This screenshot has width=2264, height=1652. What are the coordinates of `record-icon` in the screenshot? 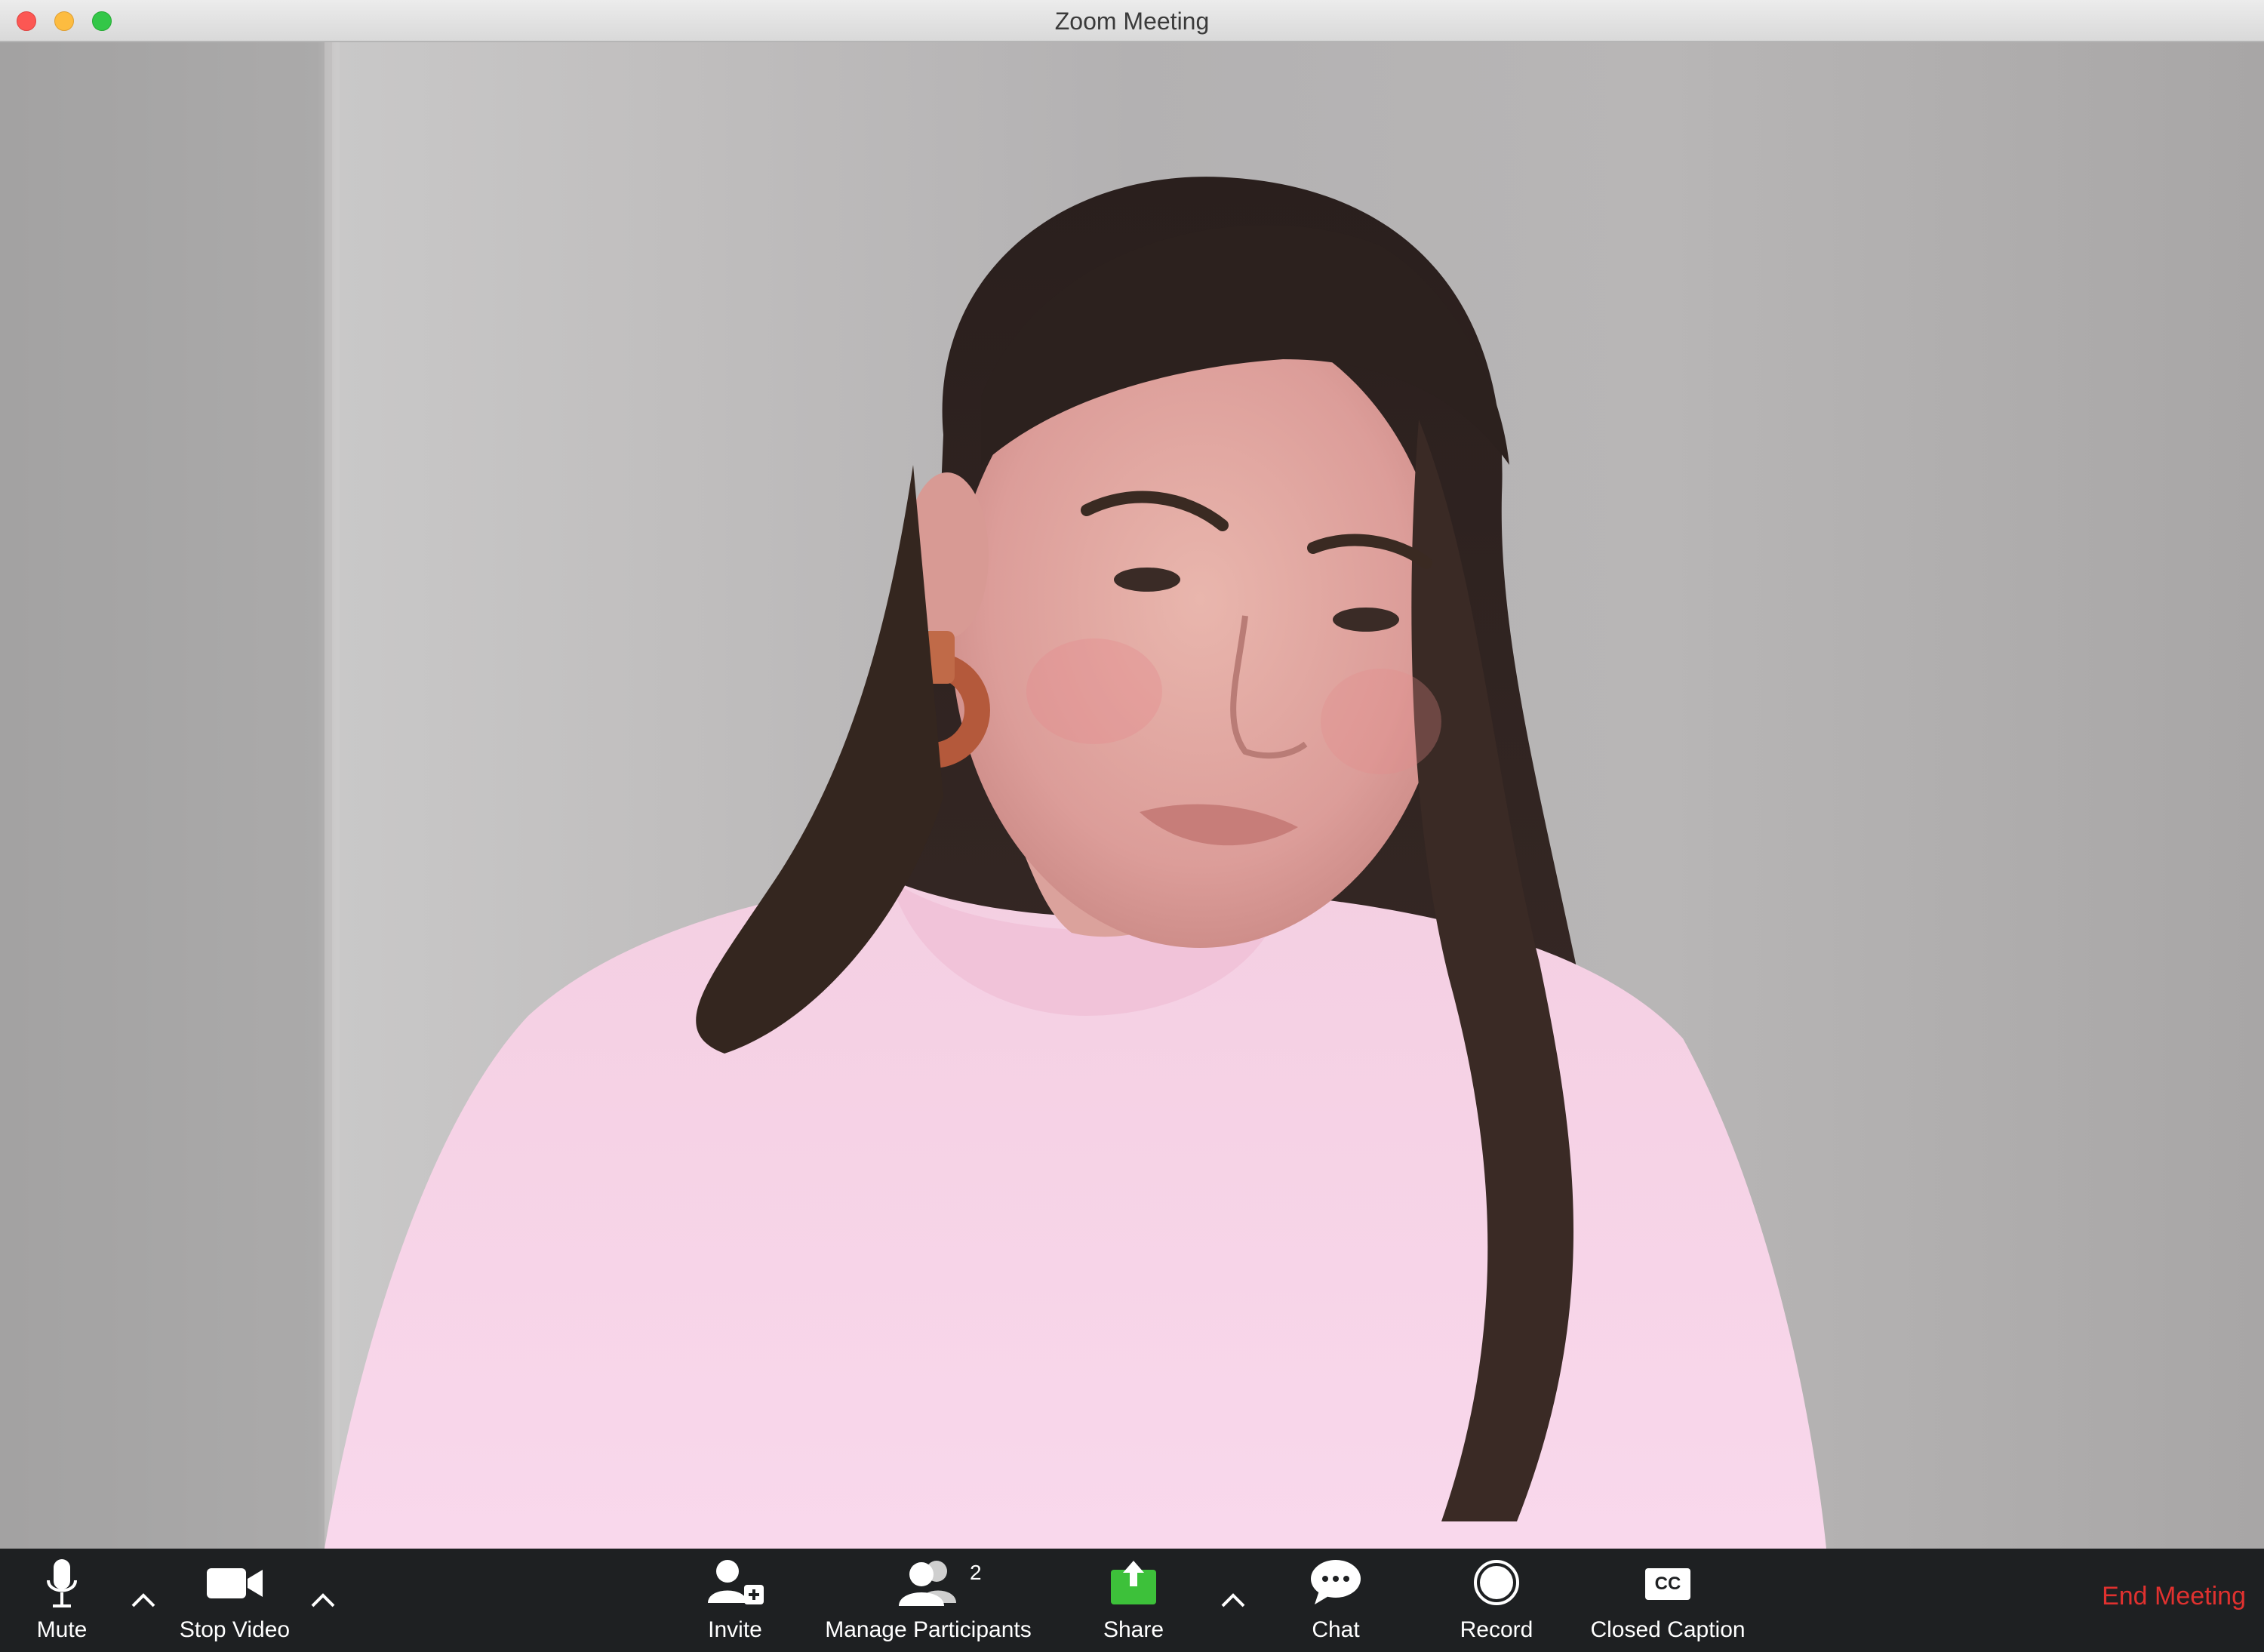 It's located at (1497, 1582).